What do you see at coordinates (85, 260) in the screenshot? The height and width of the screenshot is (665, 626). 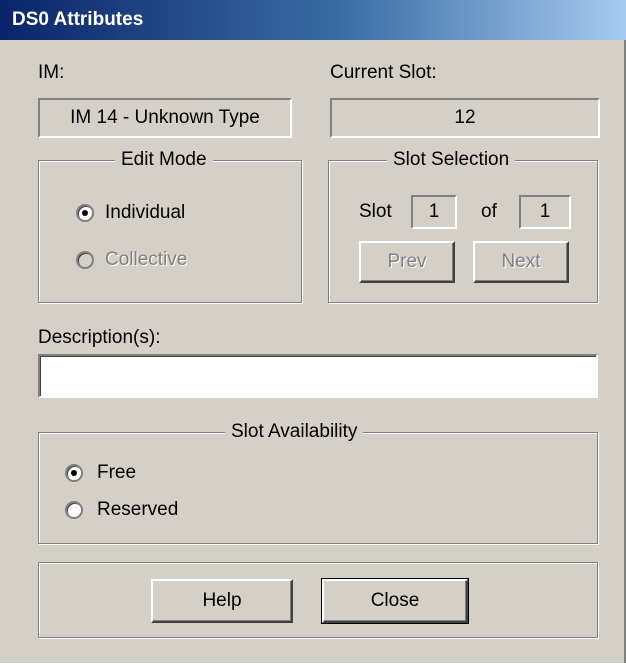 I see `collective-radio-button` at bounding box center [85, 260].